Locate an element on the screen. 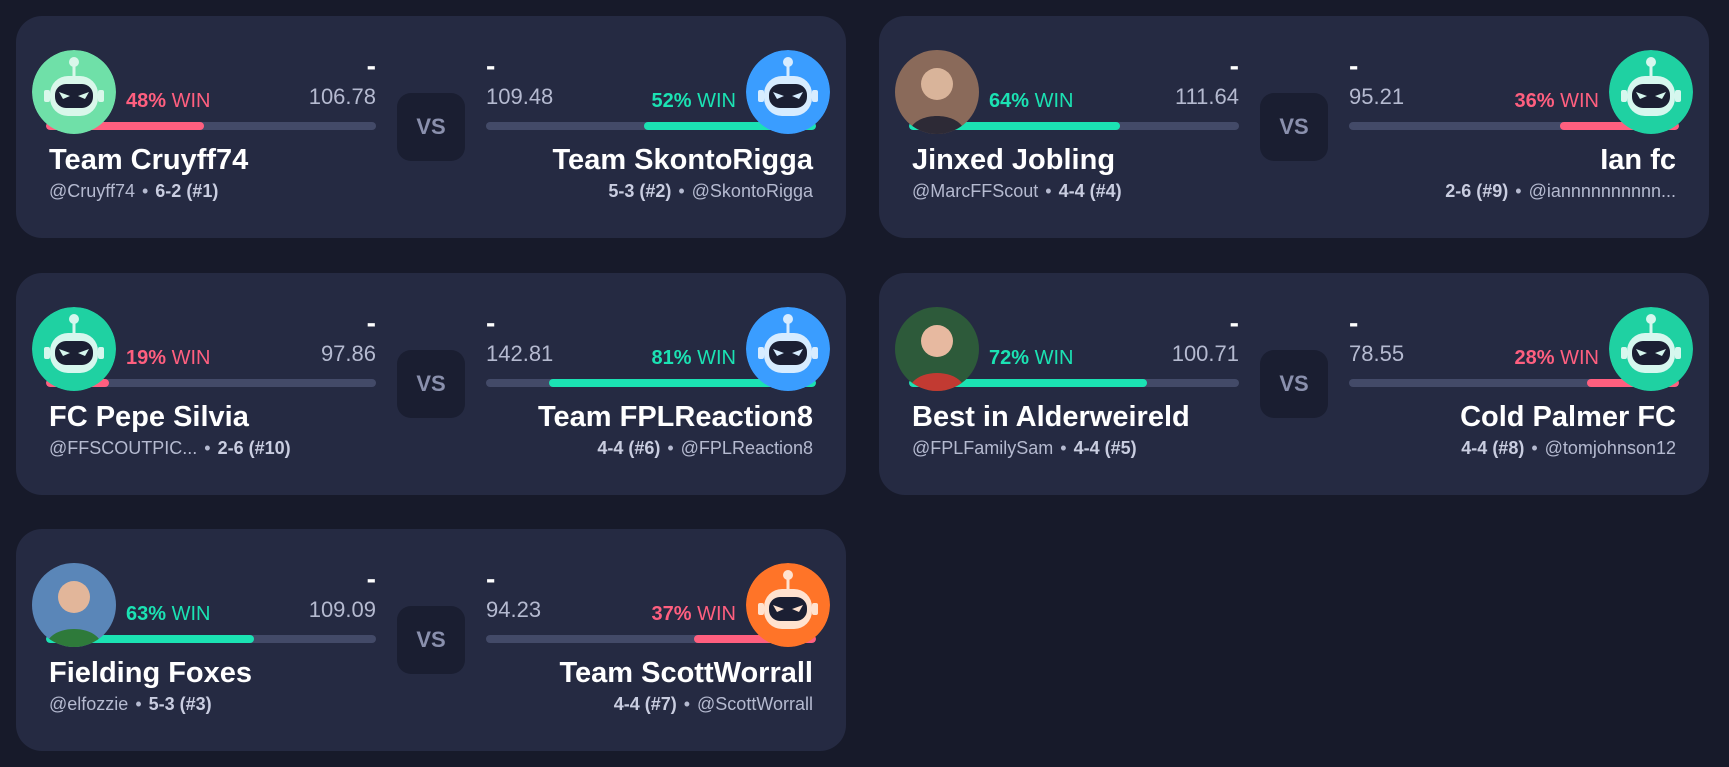 The width and height of the screenshot is (1729, 767). record: 4-4 (#8) is located at coordinates (1493, 448).